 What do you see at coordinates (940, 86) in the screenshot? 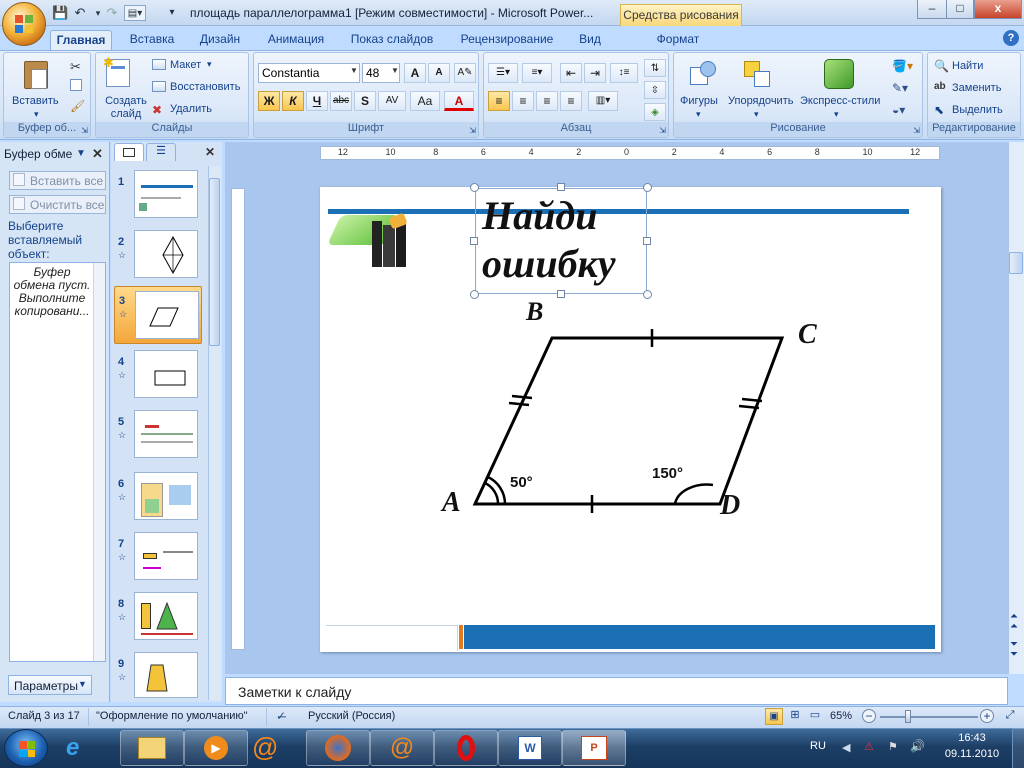
I see `replace-icon: ab` at bounding box center [940, 86].